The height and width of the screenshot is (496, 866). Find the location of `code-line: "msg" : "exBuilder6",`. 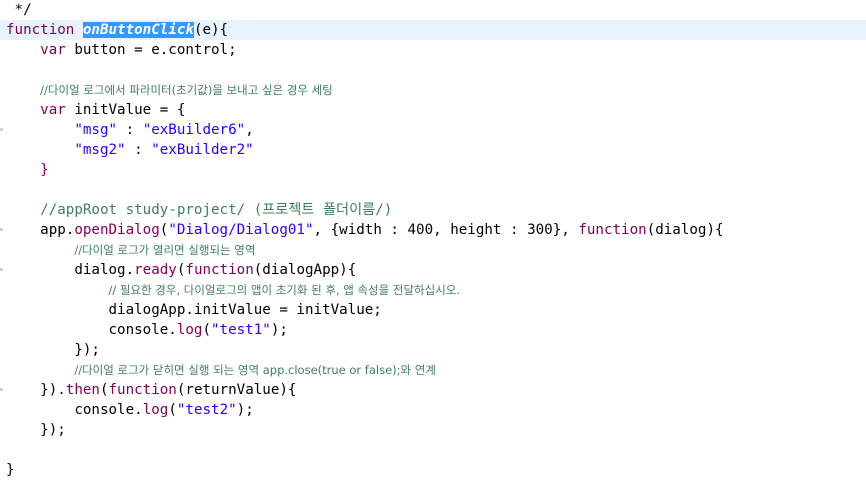

code-line: "msg" : "exBuilder6", is located at coordinates (130, 130).